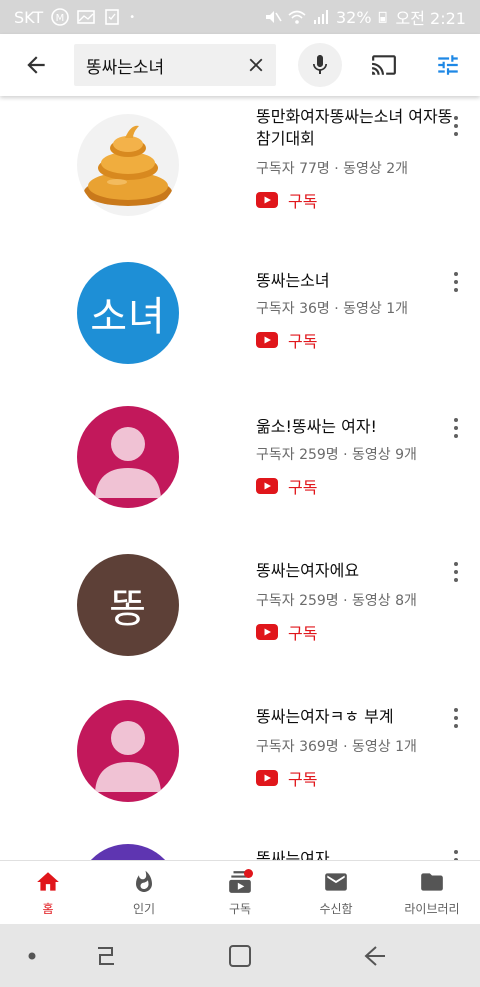 Image resolution: width=480 pixels, height=987 pixels. I want to click on poop-icon, so click(128, 165).